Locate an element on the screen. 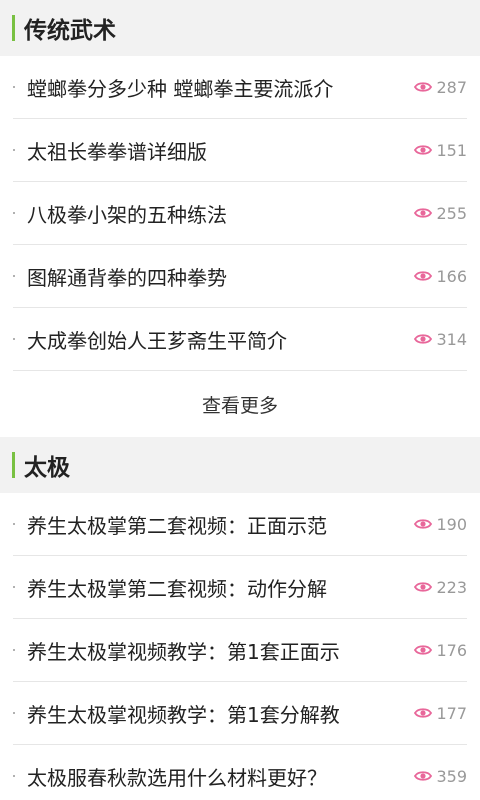 The width and height of the screenshot is (480, 800). article-title: 养生太极掌视频教学：第1套分解教 is located at coordinates (183, 714).